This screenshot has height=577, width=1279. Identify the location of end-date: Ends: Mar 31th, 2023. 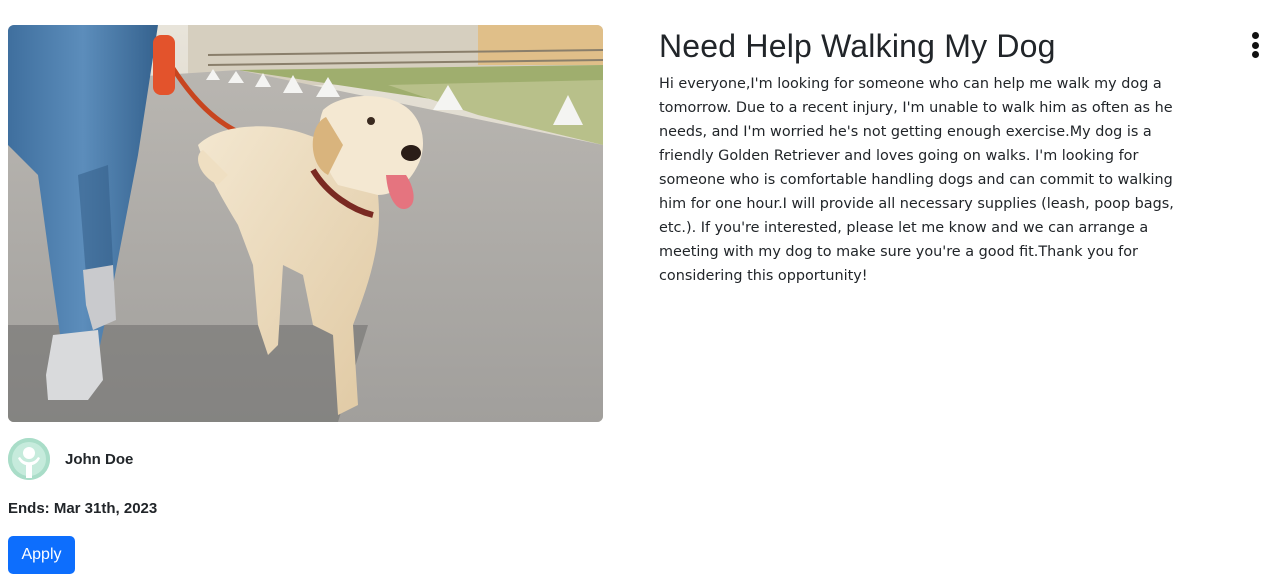
(82, 508).